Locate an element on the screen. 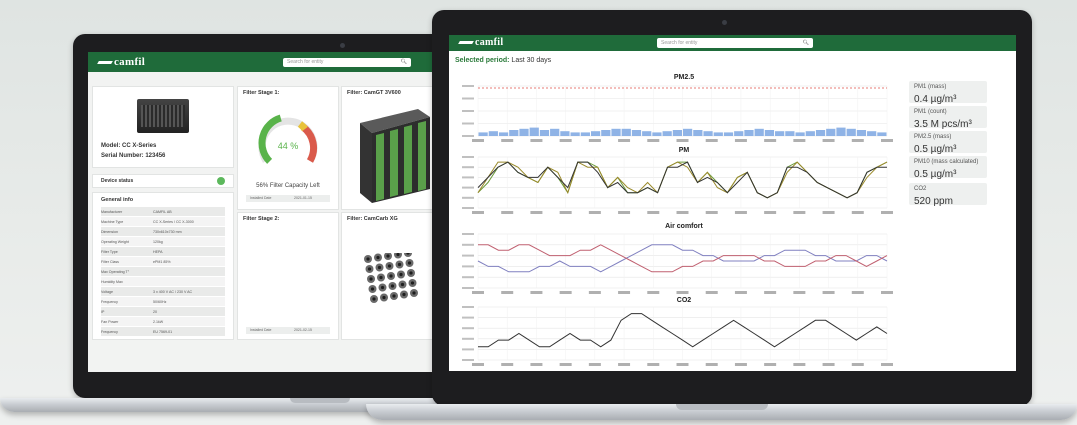 The image size is (1077, 425). metric-card: PM1 (mass) 0.4 µg/m³ is located at coordinates (948, 93).